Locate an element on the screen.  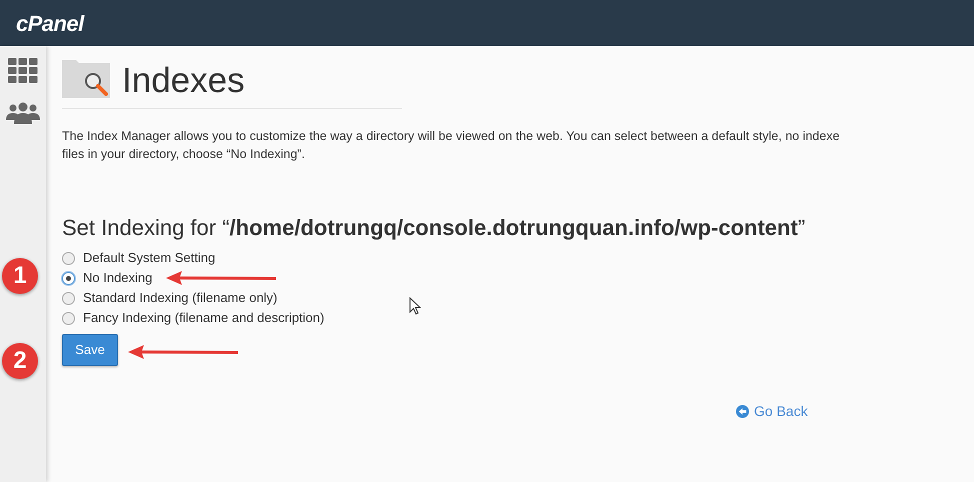
option-label: Default System Setting is located at coordinates (149, 258).